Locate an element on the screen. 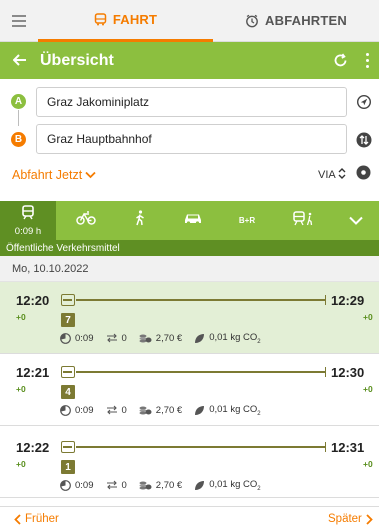 The width and height of the screenshot is (379, 531). car-icon is located at coordinates (193, 221).